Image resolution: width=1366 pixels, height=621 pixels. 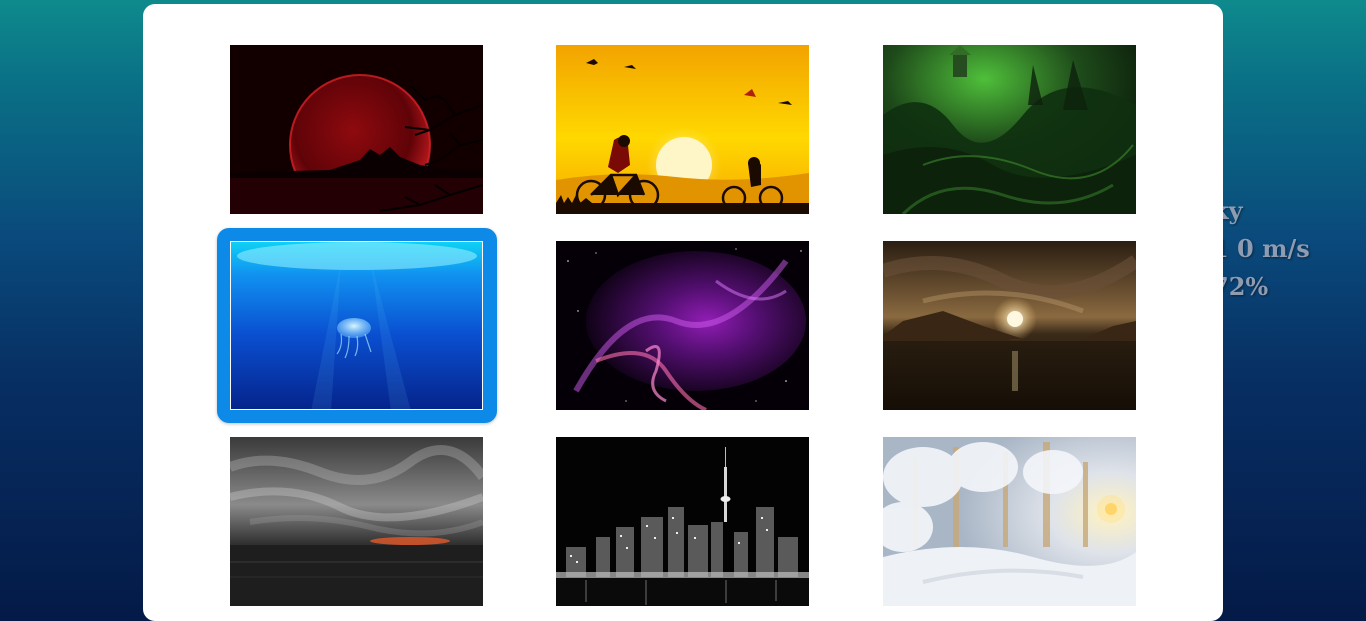 I want to click on purple-nebula-image, so click(x=682, y=325).